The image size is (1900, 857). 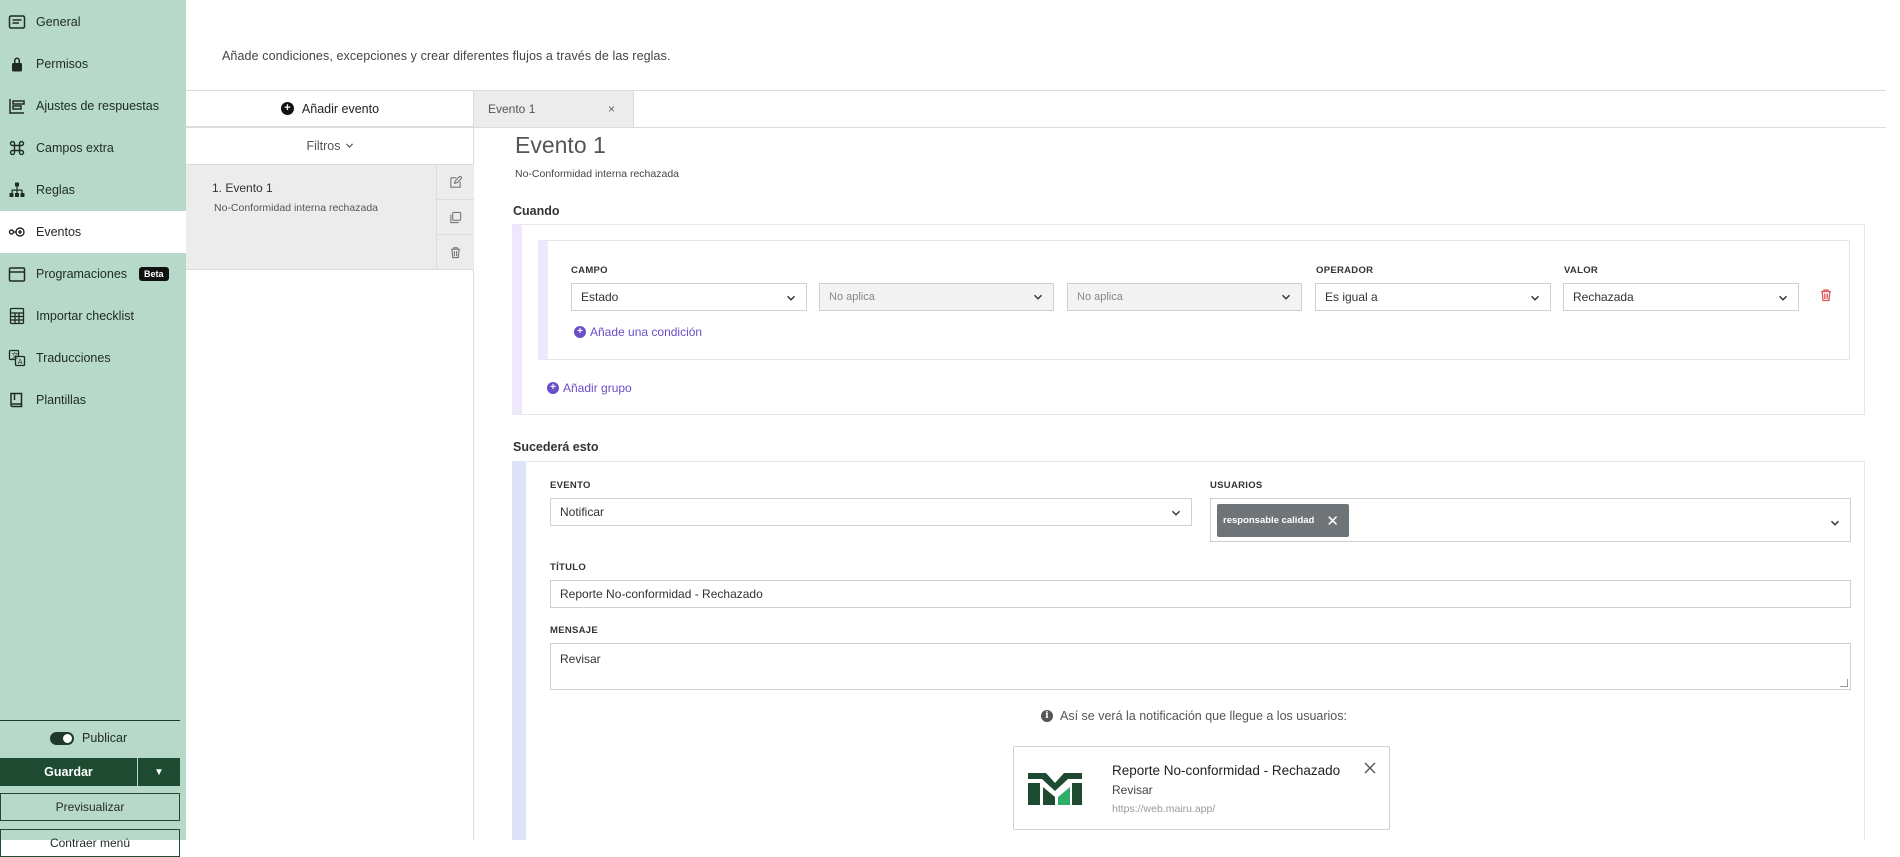 What do you see at coordinates (1269, 520) in the screenshot?
I see `user-chip-label: responsable calidad` at bounding box center [1269, 520].